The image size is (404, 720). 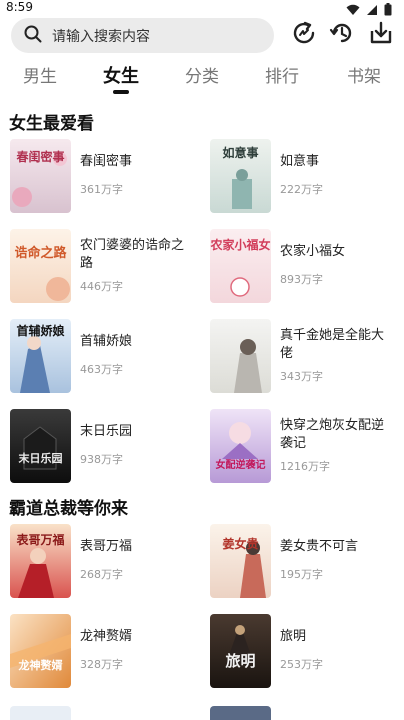 What do you see at coordinates (240, 176) in the screenshot?
I see `book-cover: 如意事` at bounding box center [240, 176].